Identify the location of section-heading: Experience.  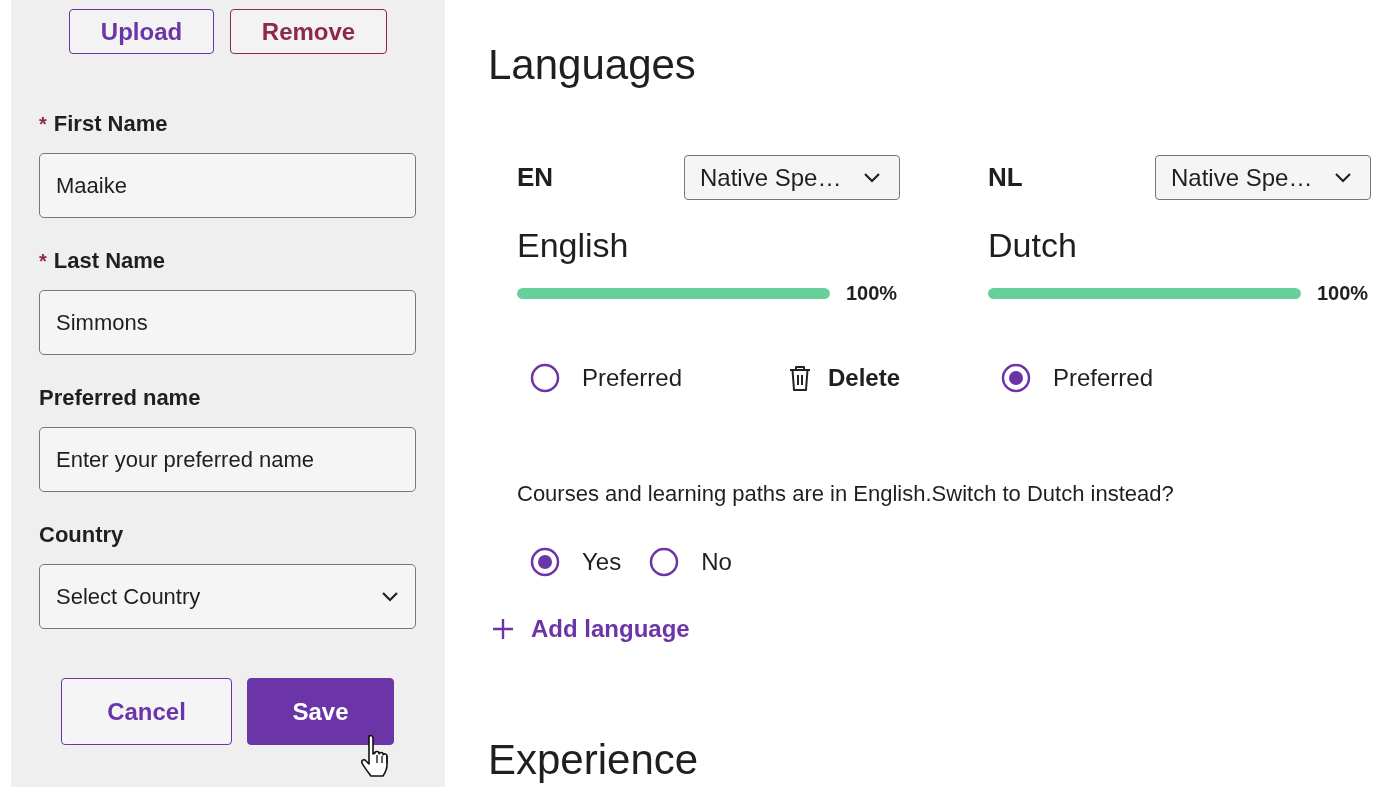
(594, 760).